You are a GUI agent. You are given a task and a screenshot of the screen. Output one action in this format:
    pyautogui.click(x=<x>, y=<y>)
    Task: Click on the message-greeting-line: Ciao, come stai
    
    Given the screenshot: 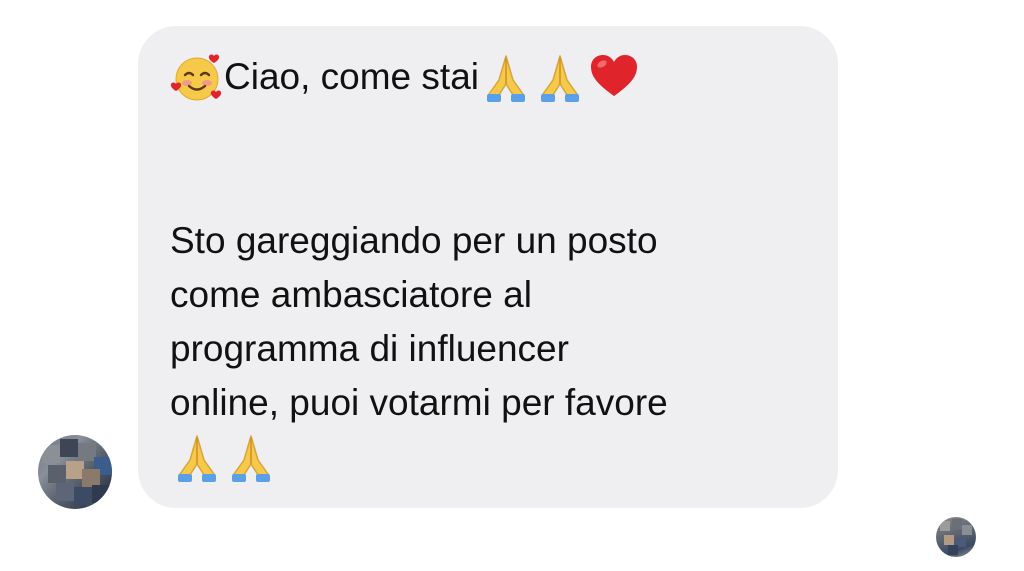 What is the action you would take?
    pyautogui.click(x=489, y=77)
    